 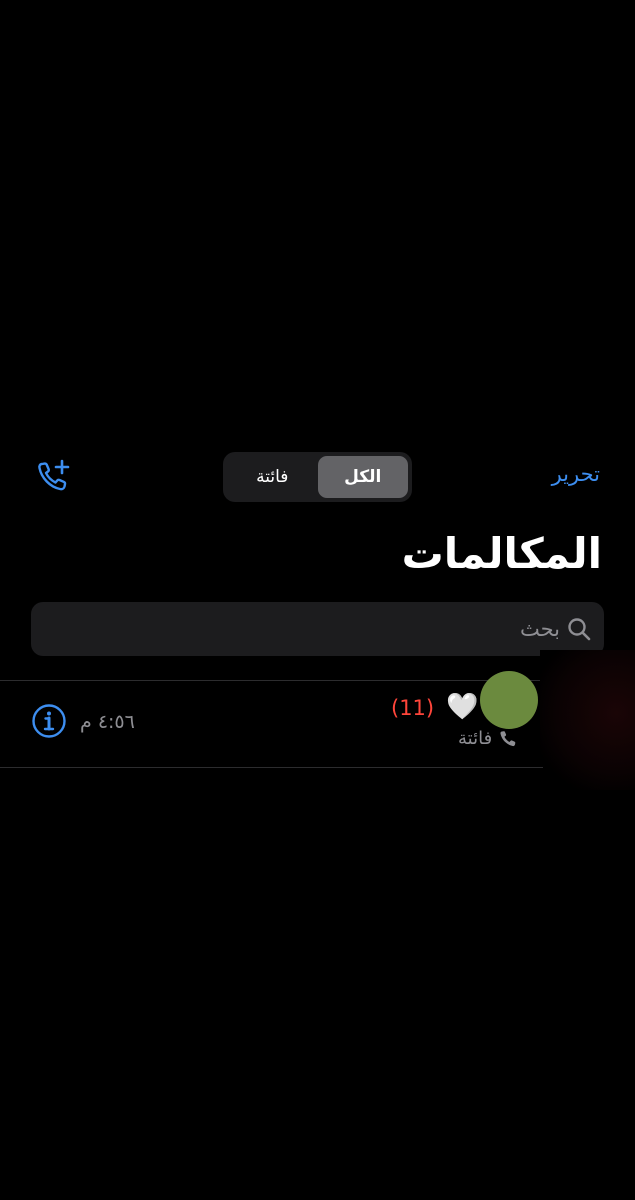 What do you see at coordinates (272, 477) in the screenshot?
I see `segment-missed: فائتة` at bounding box center [272, 477].